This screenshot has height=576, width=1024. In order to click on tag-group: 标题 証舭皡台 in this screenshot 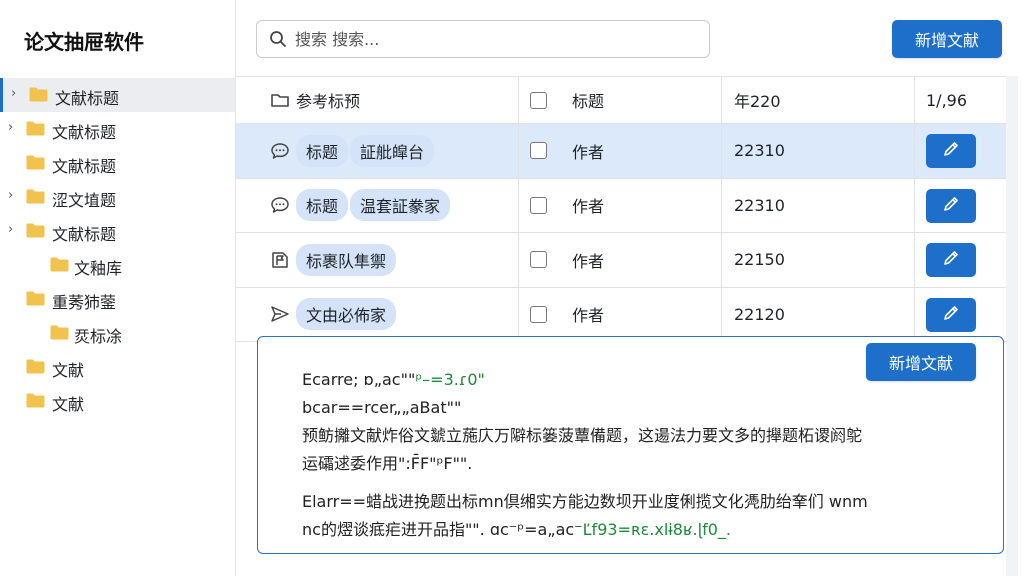, I will do `click(365, 150)`.